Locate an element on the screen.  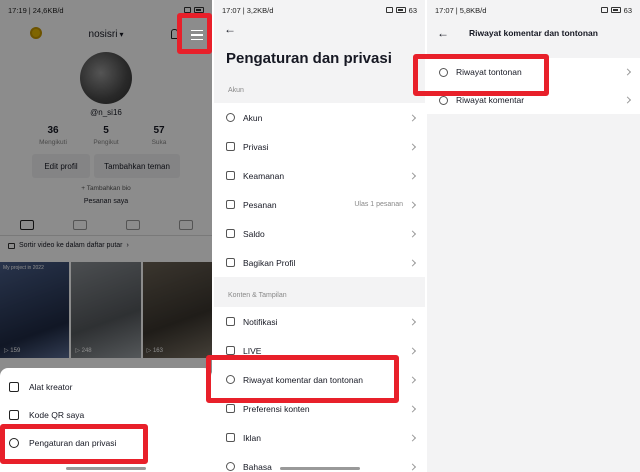
settings-item-share-profile: Bagikan Profil is located at coordinates (319, 262).